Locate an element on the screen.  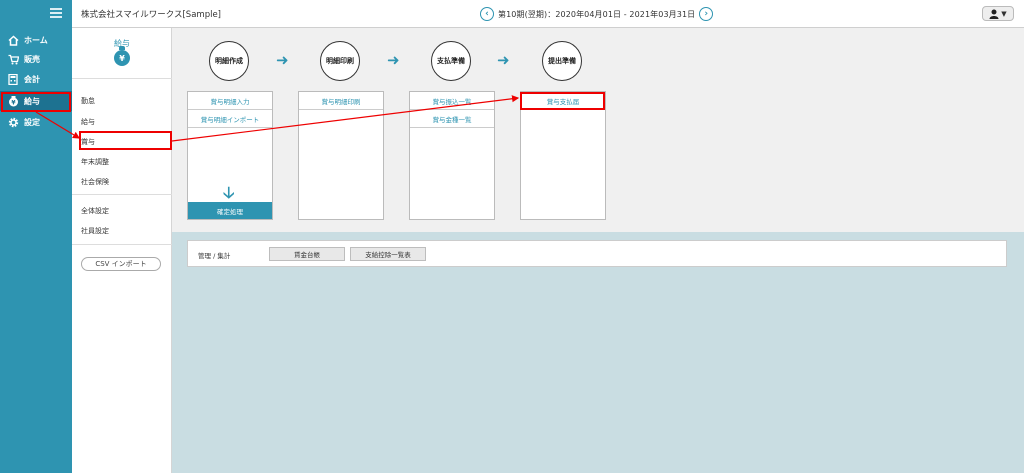
annotation-arrows is located at coordinates (277, 118).